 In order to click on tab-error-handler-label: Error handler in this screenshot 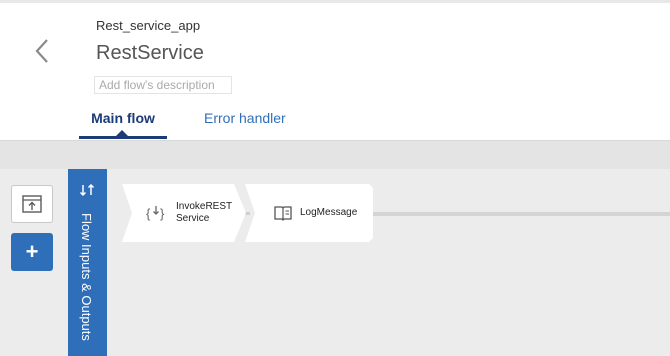, I will do `click(245, 118)`.